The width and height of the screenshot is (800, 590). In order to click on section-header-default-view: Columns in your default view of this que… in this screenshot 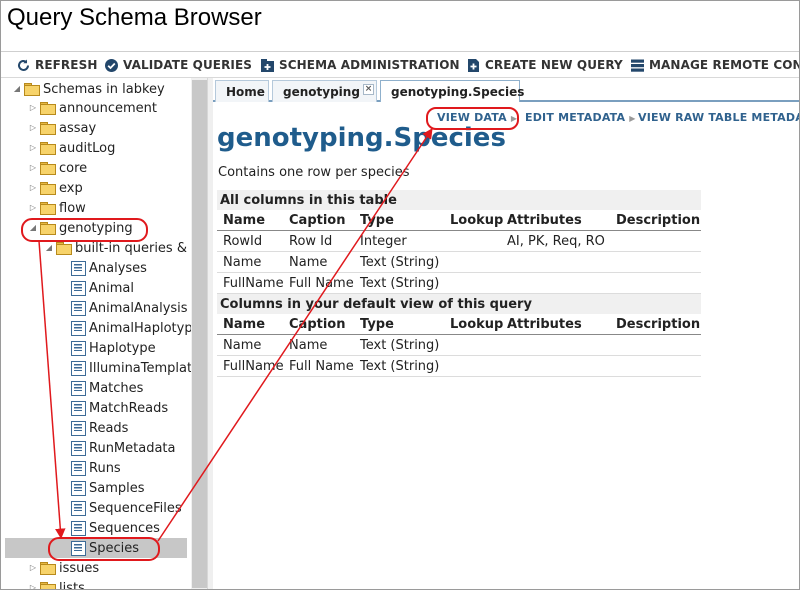, I will do `click(459, 304)`.